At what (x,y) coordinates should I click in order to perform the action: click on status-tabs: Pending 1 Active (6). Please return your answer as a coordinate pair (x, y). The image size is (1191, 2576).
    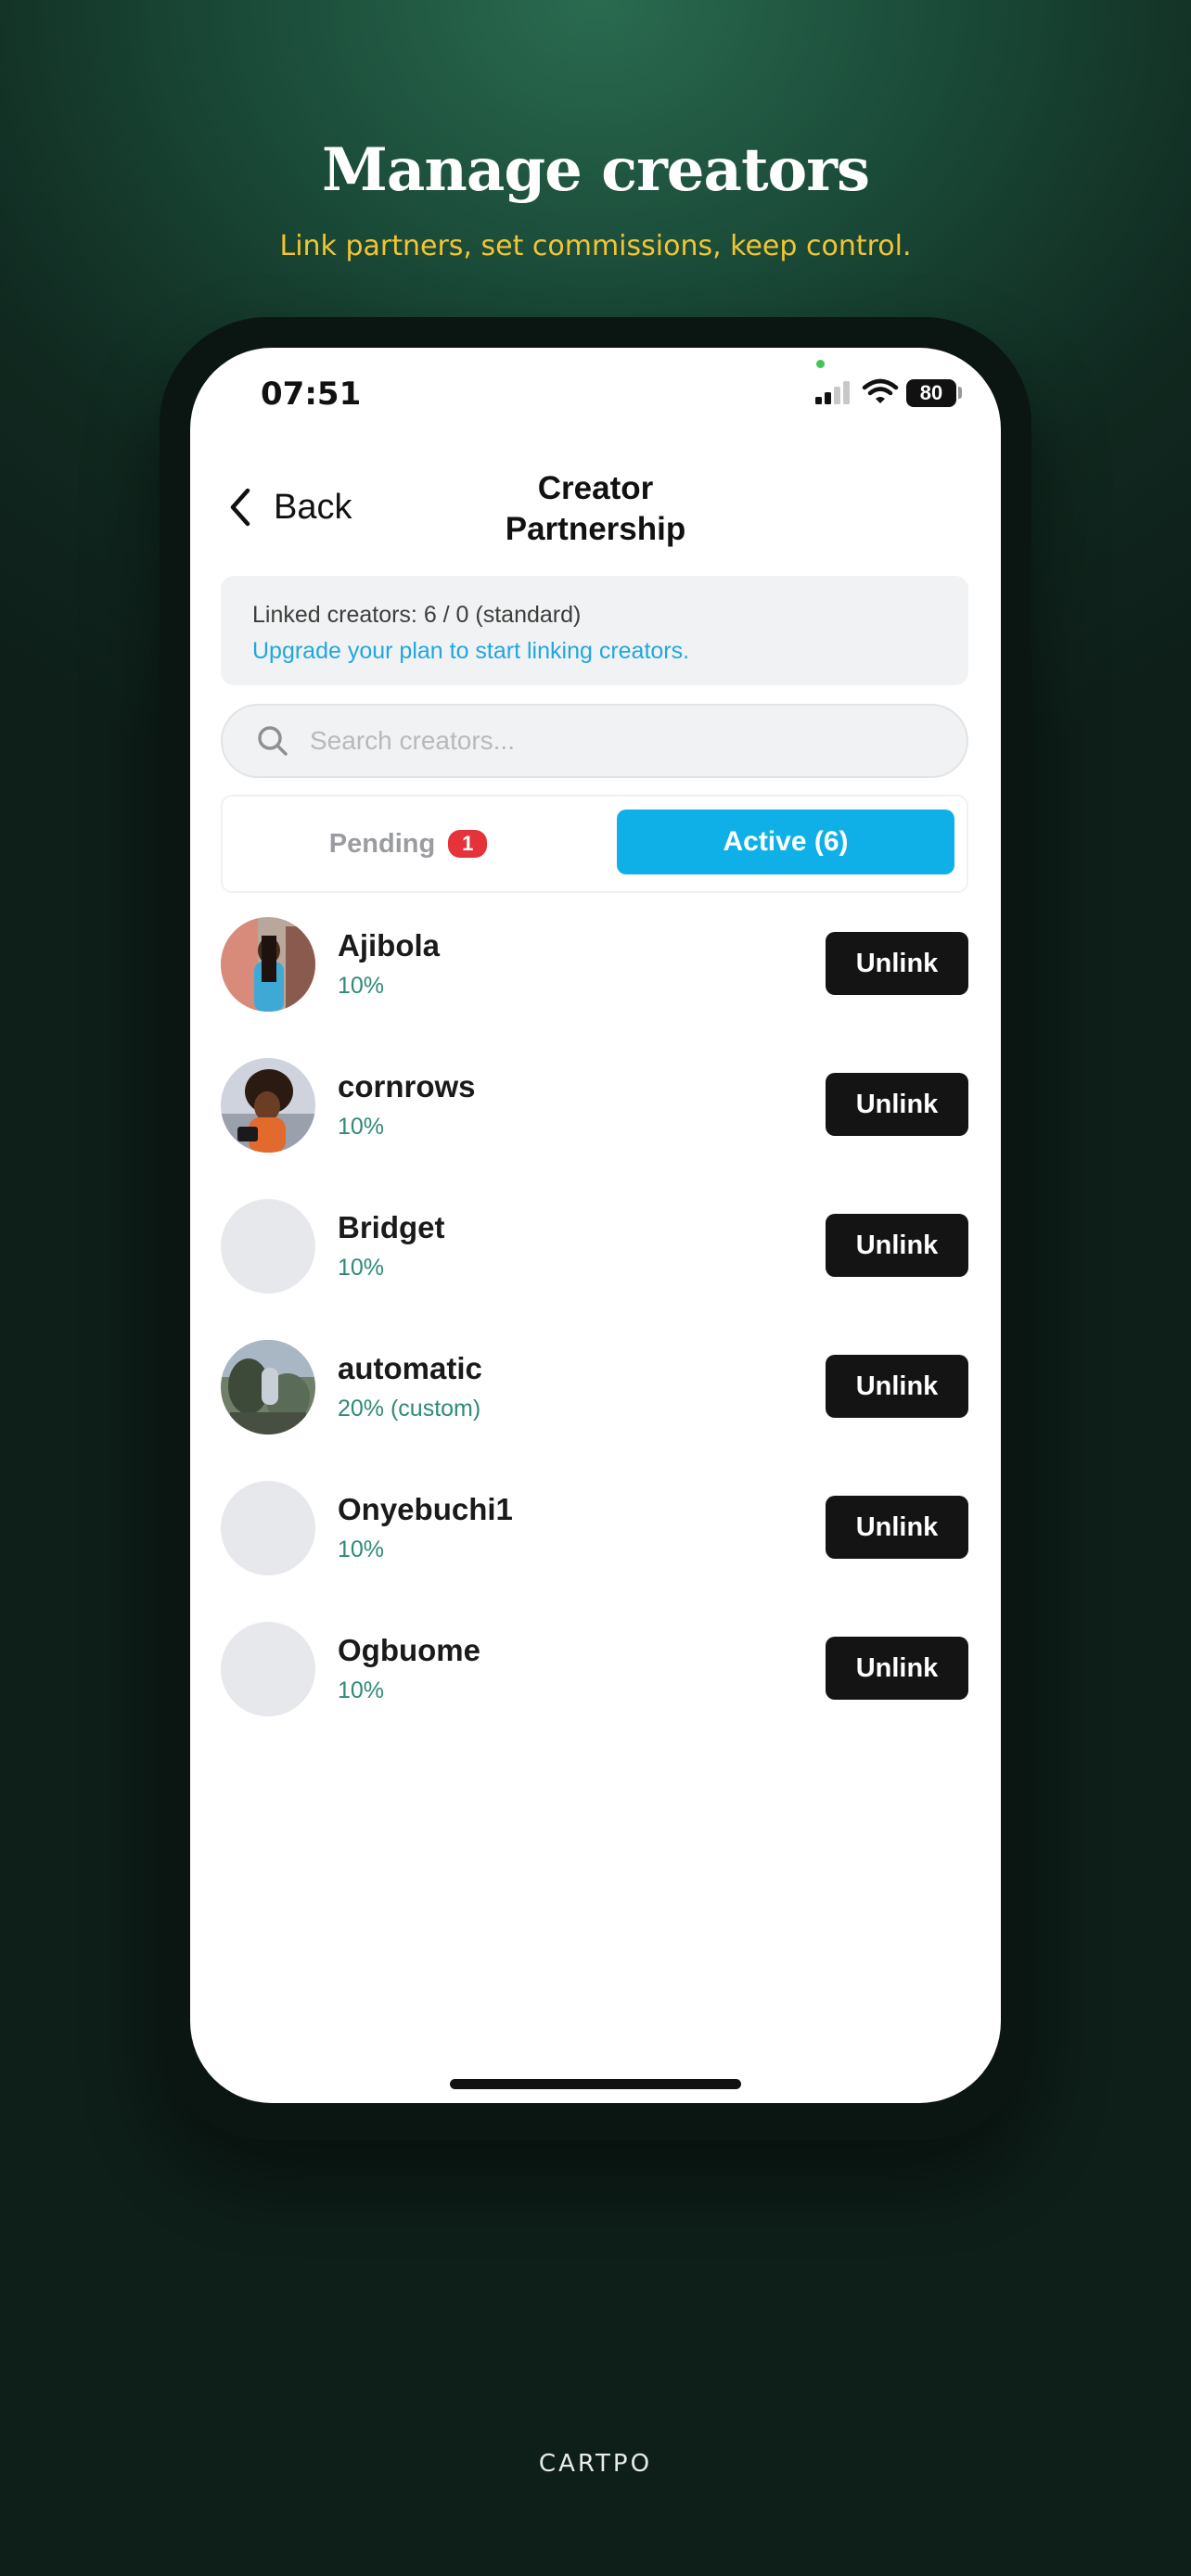
    Looking at the image, I should click on (594, 844).